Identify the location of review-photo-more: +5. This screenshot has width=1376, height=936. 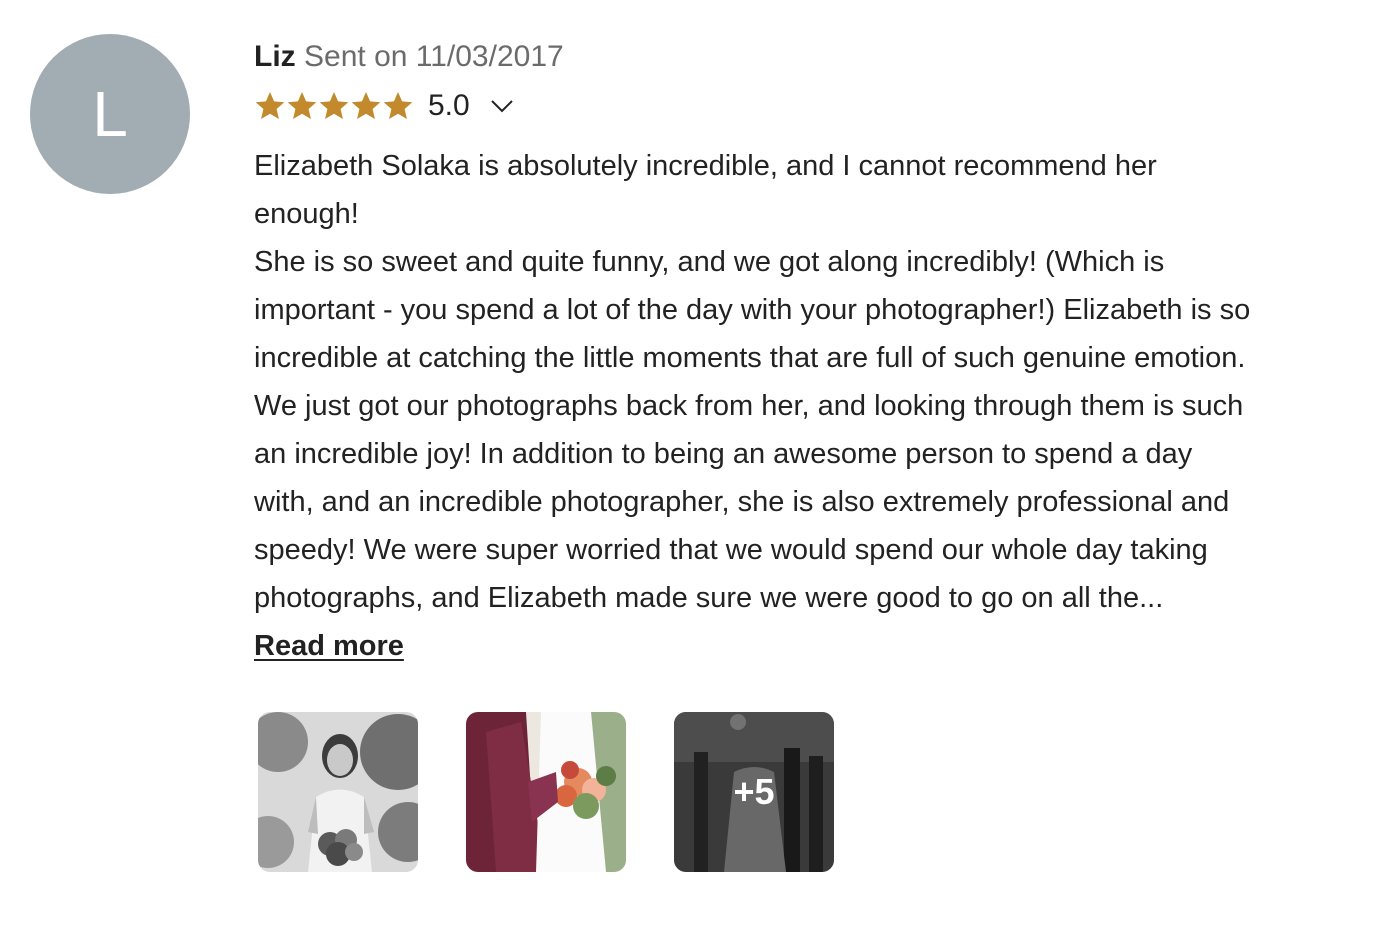
(754, 792).